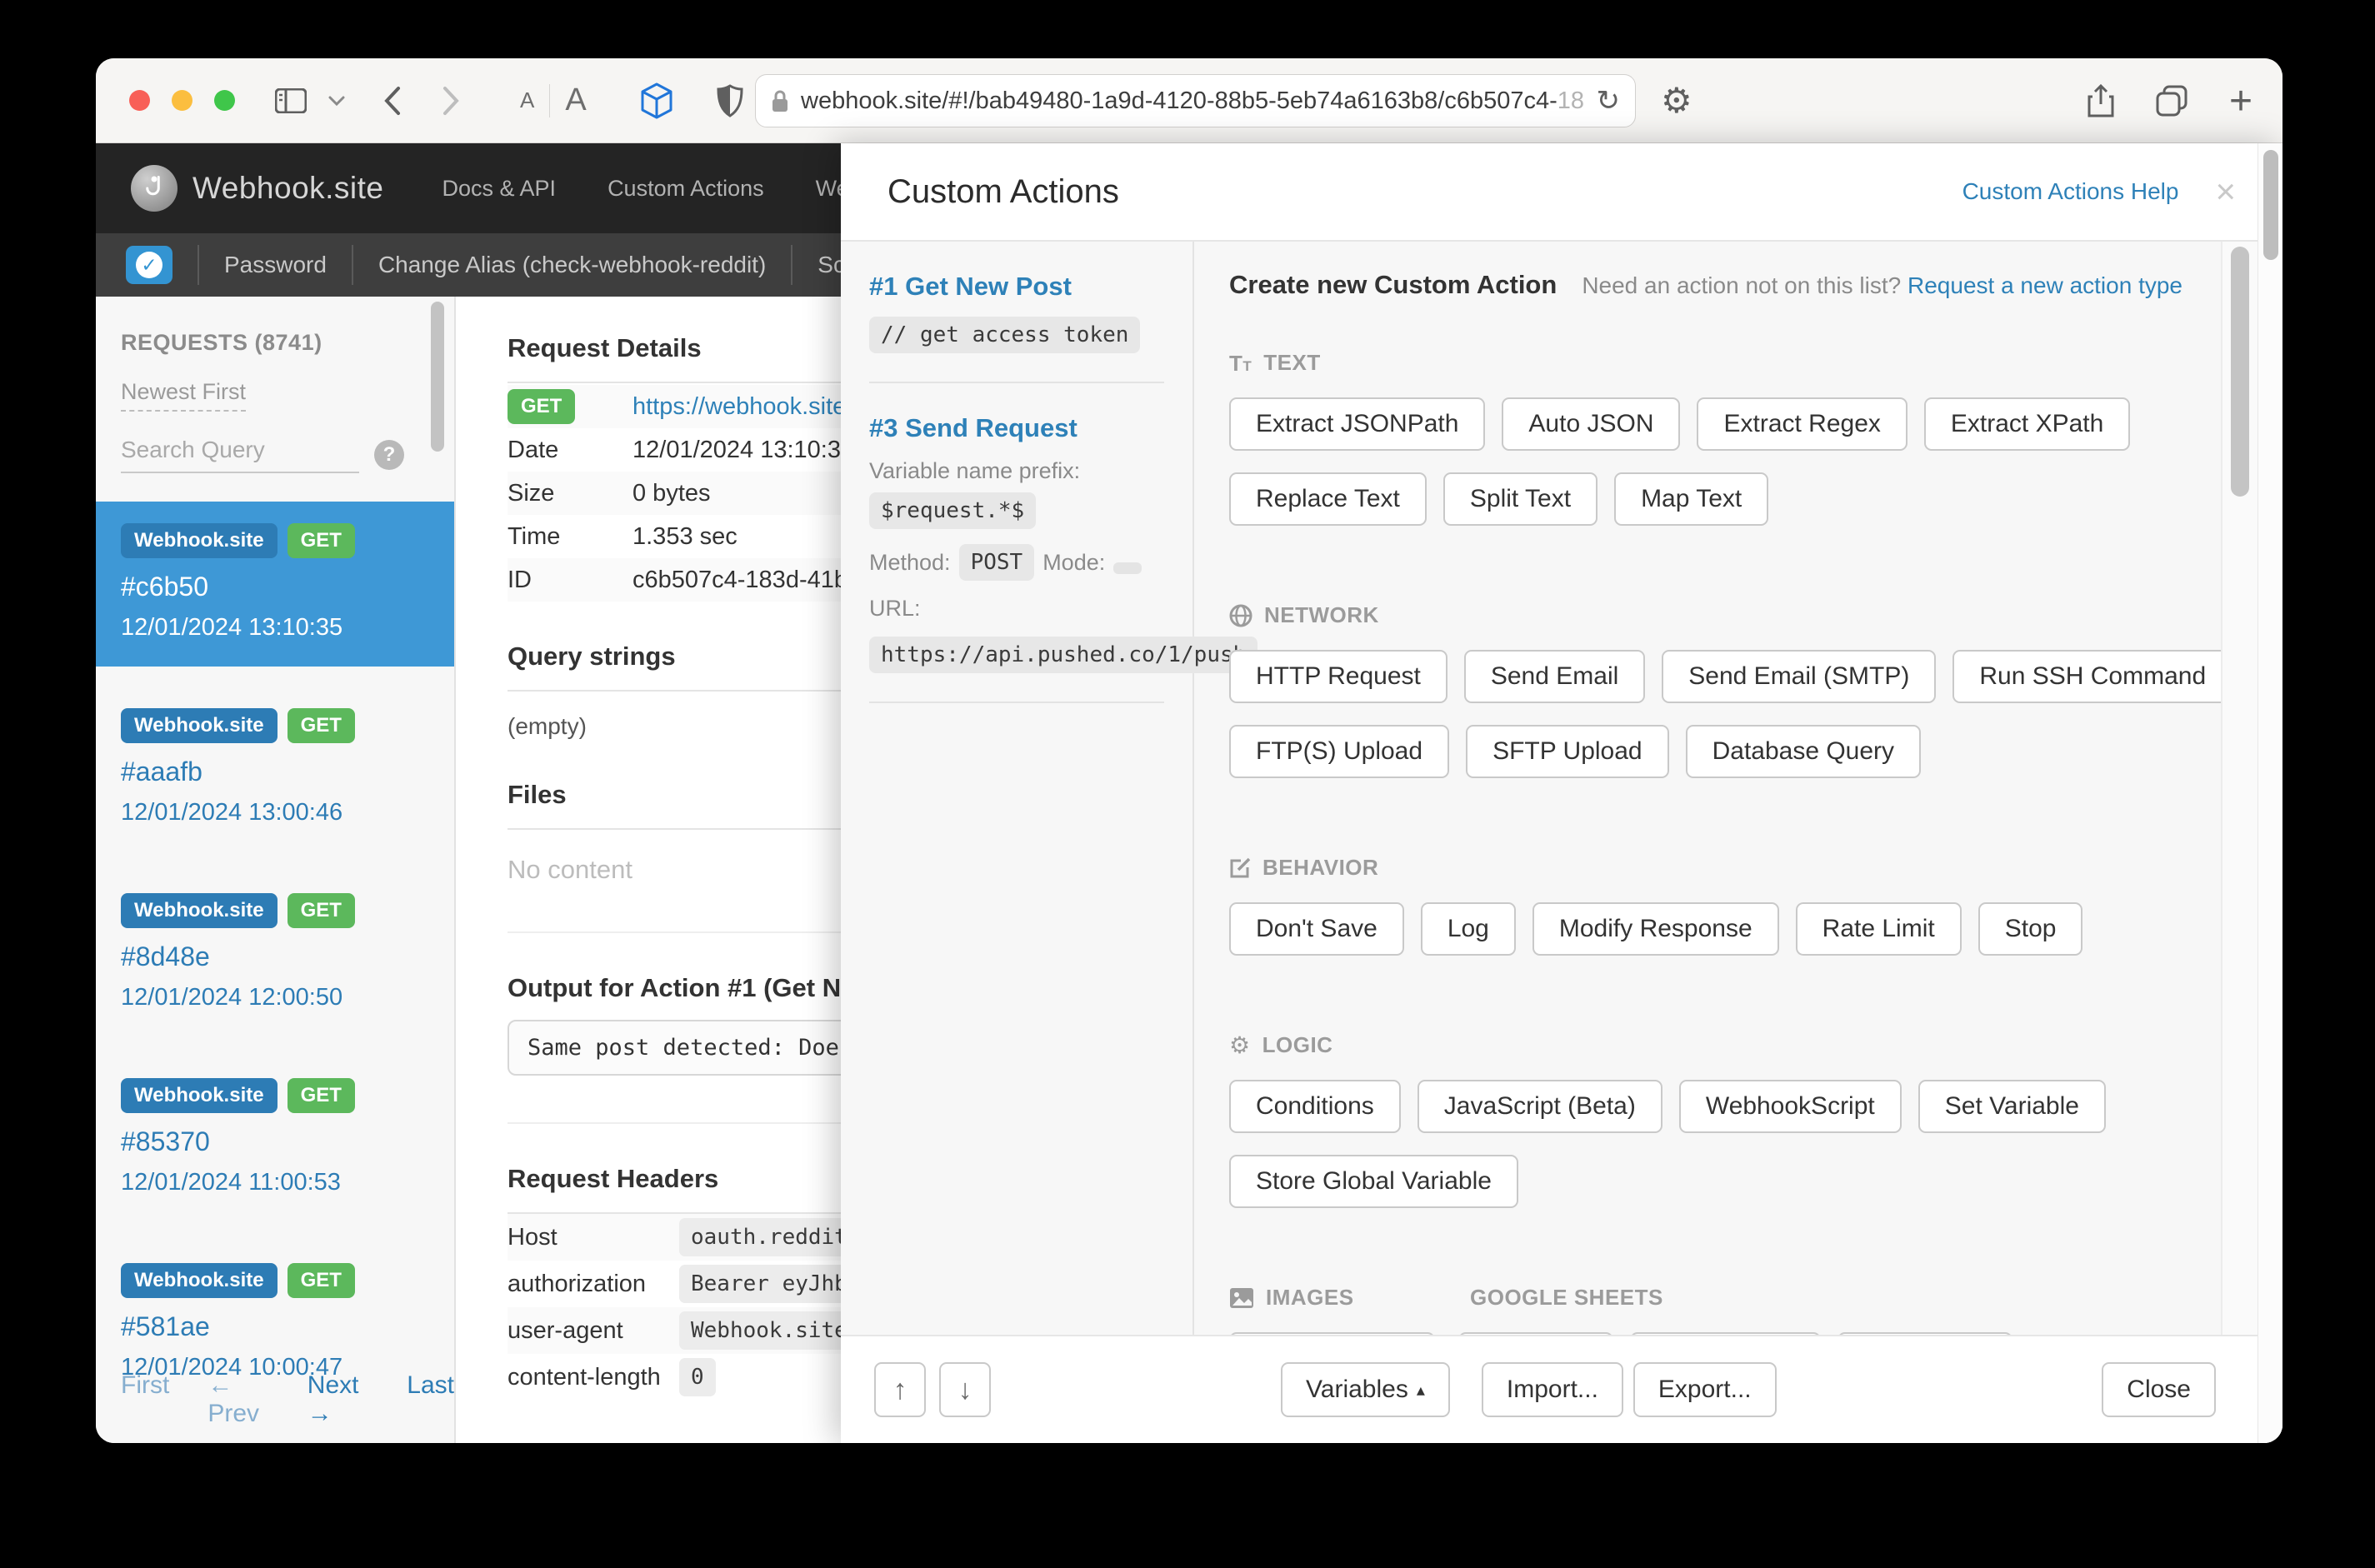 This screenshot has height=1568, width=2375. I want to click on forward-icon, so click(451, 101).